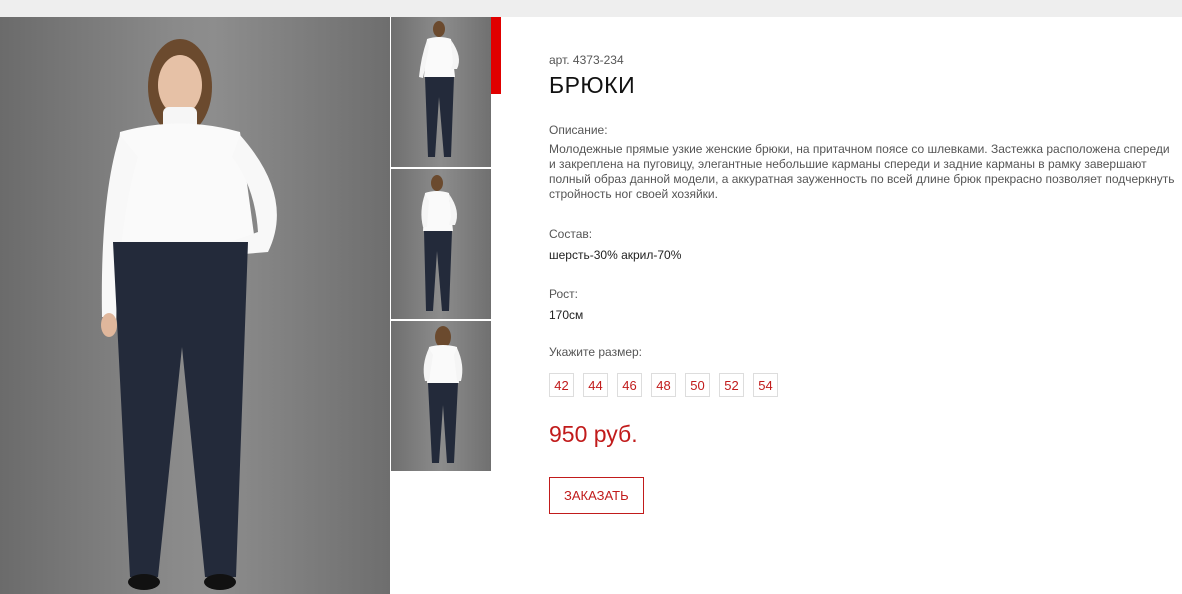 The image size is (1182, 594). Describe the element at coordinates (765, 385) in the screenshot. I see `size-option-54: 54` at that location.